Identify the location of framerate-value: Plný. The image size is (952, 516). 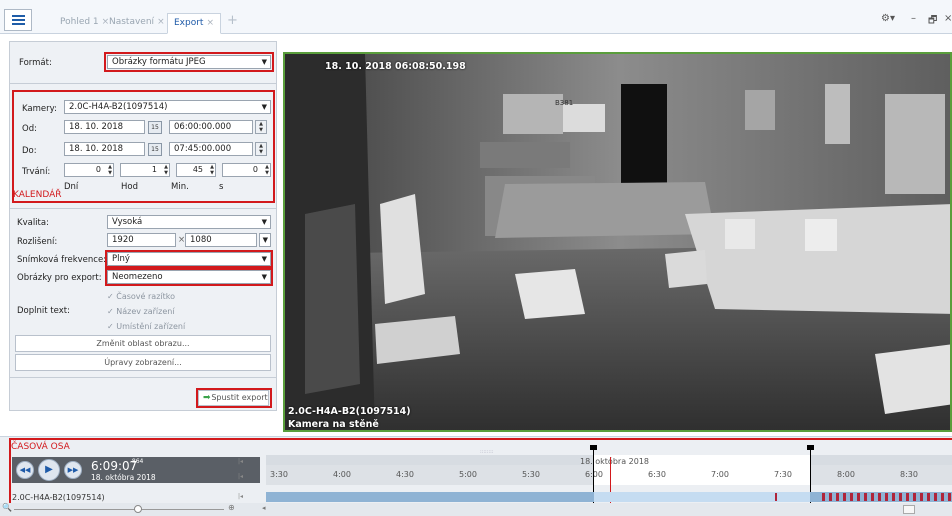
(121, 259).